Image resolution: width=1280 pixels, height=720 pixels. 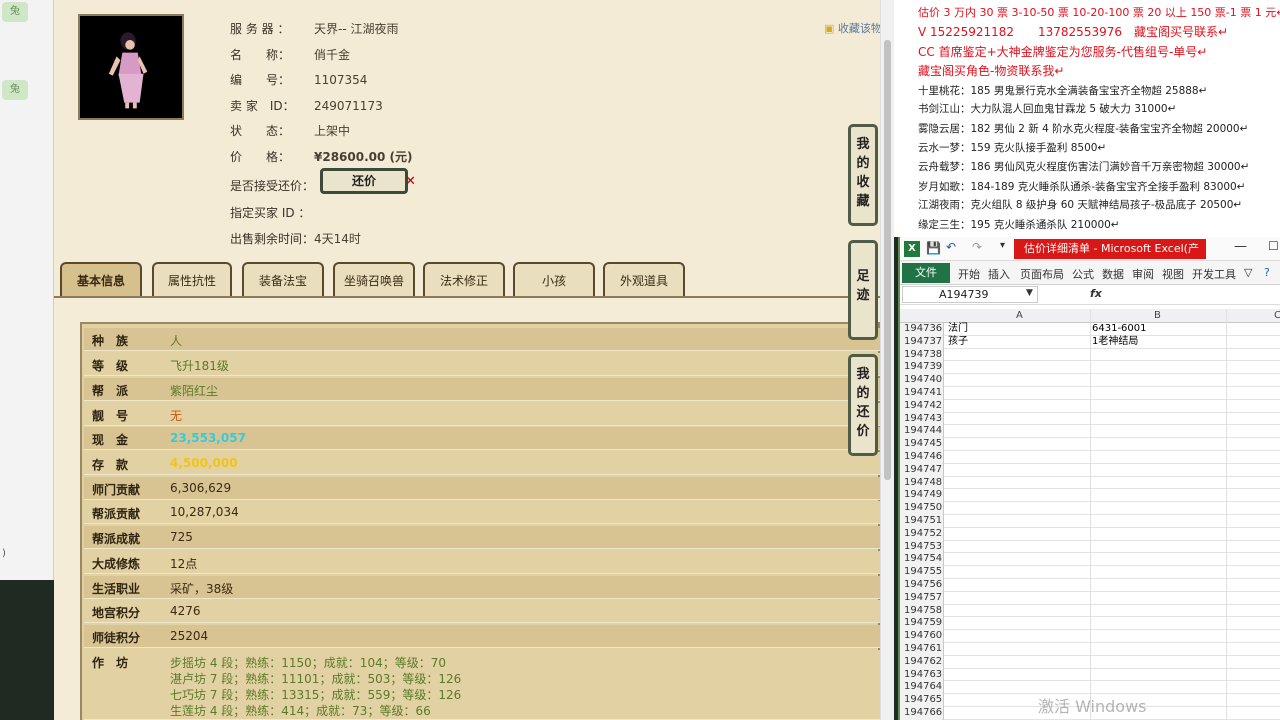 What do you see at coordinates (1090, 380) in the screenshot?
I see `table-row: 194740` at bounding box center [1090, 380].